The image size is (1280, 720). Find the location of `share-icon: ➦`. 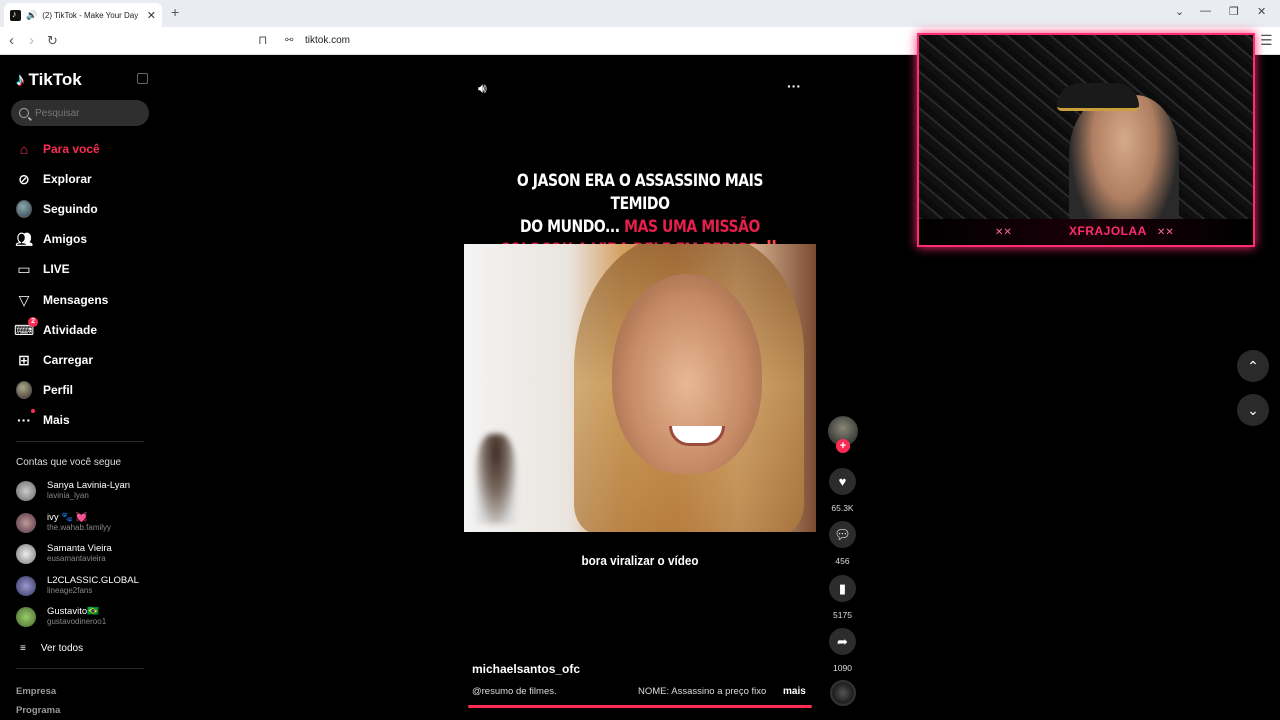

share-icon: ➦ is located at coordinates (842, 641).